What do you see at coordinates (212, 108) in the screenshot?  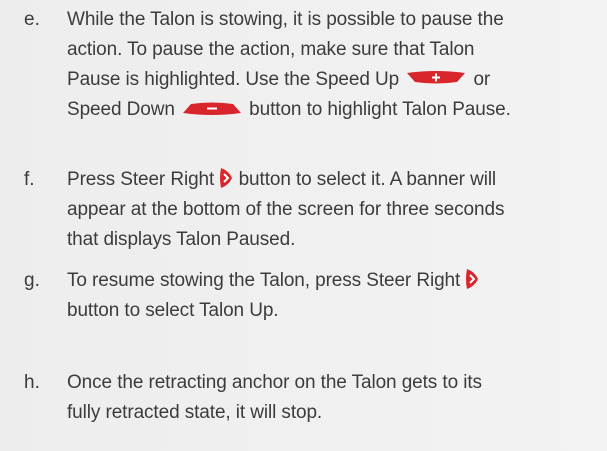 I see `speed-down-icon` at bounding box center [212, 108].